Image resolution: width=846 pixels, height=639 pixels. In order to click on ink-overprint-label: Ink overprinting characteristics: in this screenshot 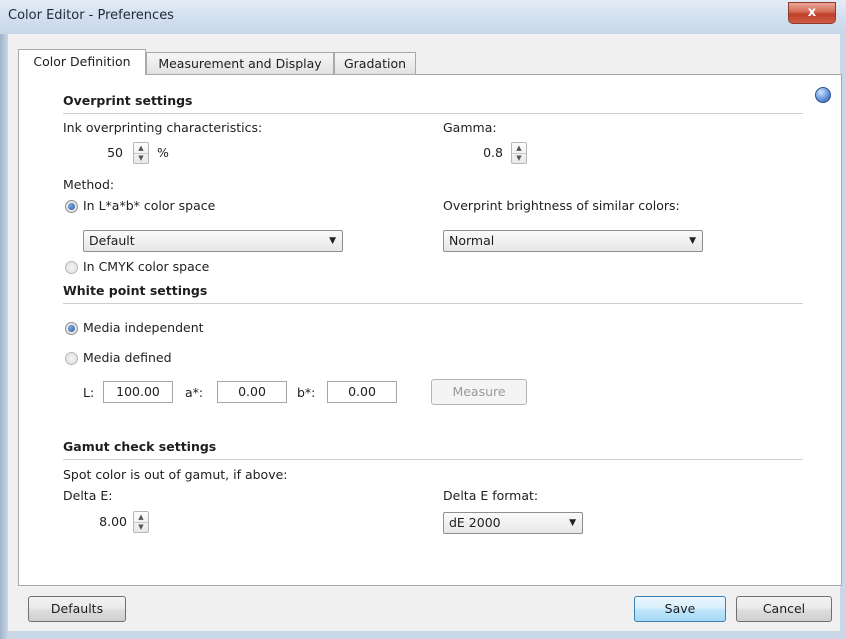, I will do `click(163, 127)`.